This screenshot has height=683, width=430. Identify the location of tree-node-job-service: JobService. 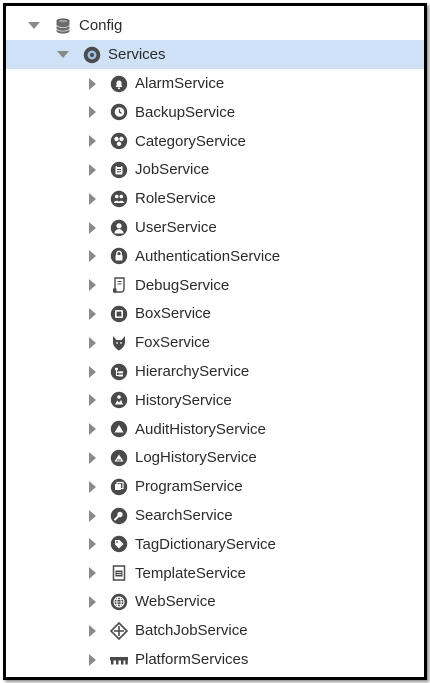
(215, 169).